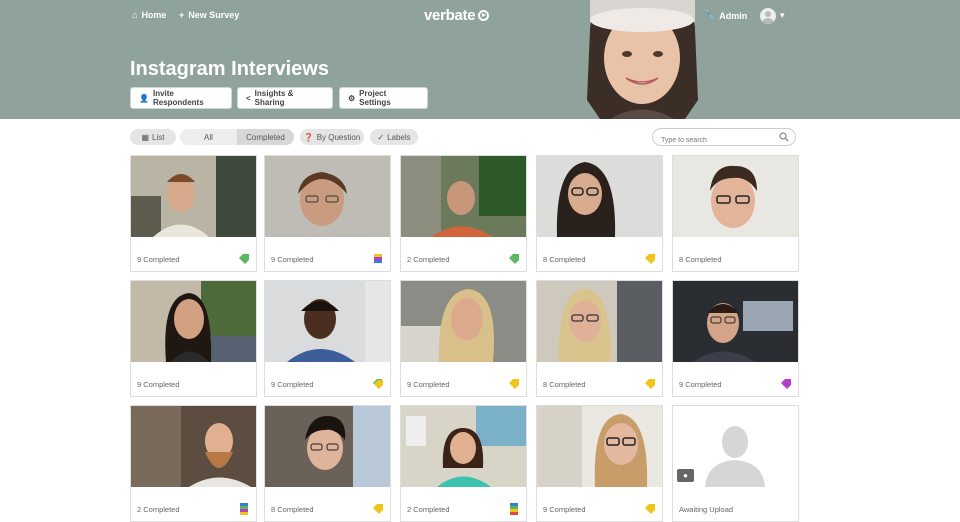 The height and width of the screenshot is (522, 960). What do you see at coordinates (733, 15) in the screenshot?
I see `admin-label: Admin` at bounding box center [733, 15].